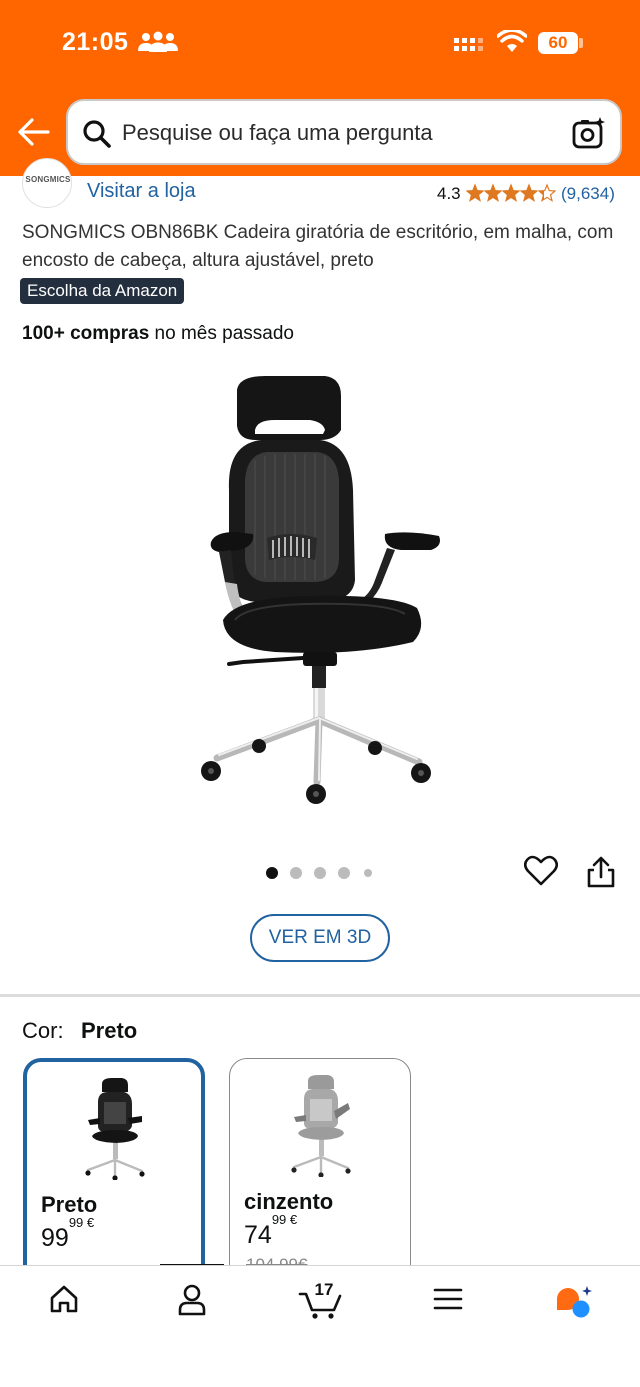  I want to click on search-input, so click(337, 133).